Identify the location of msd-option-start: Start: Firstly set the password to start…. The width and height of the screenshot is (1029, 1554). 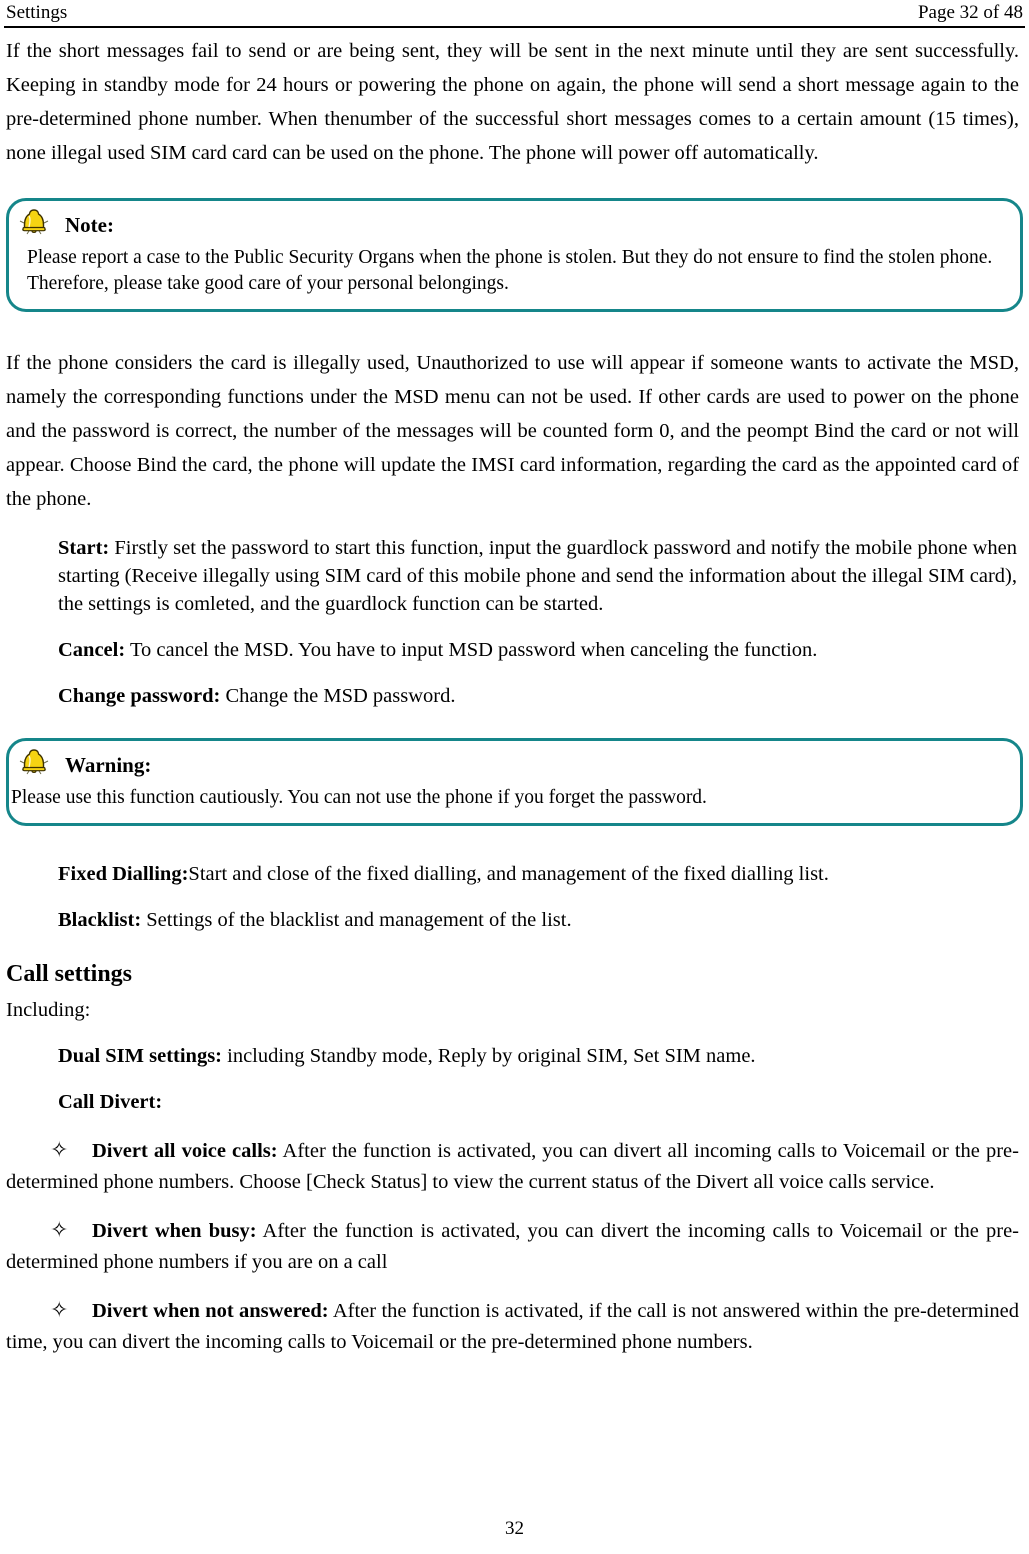
(540, 576).